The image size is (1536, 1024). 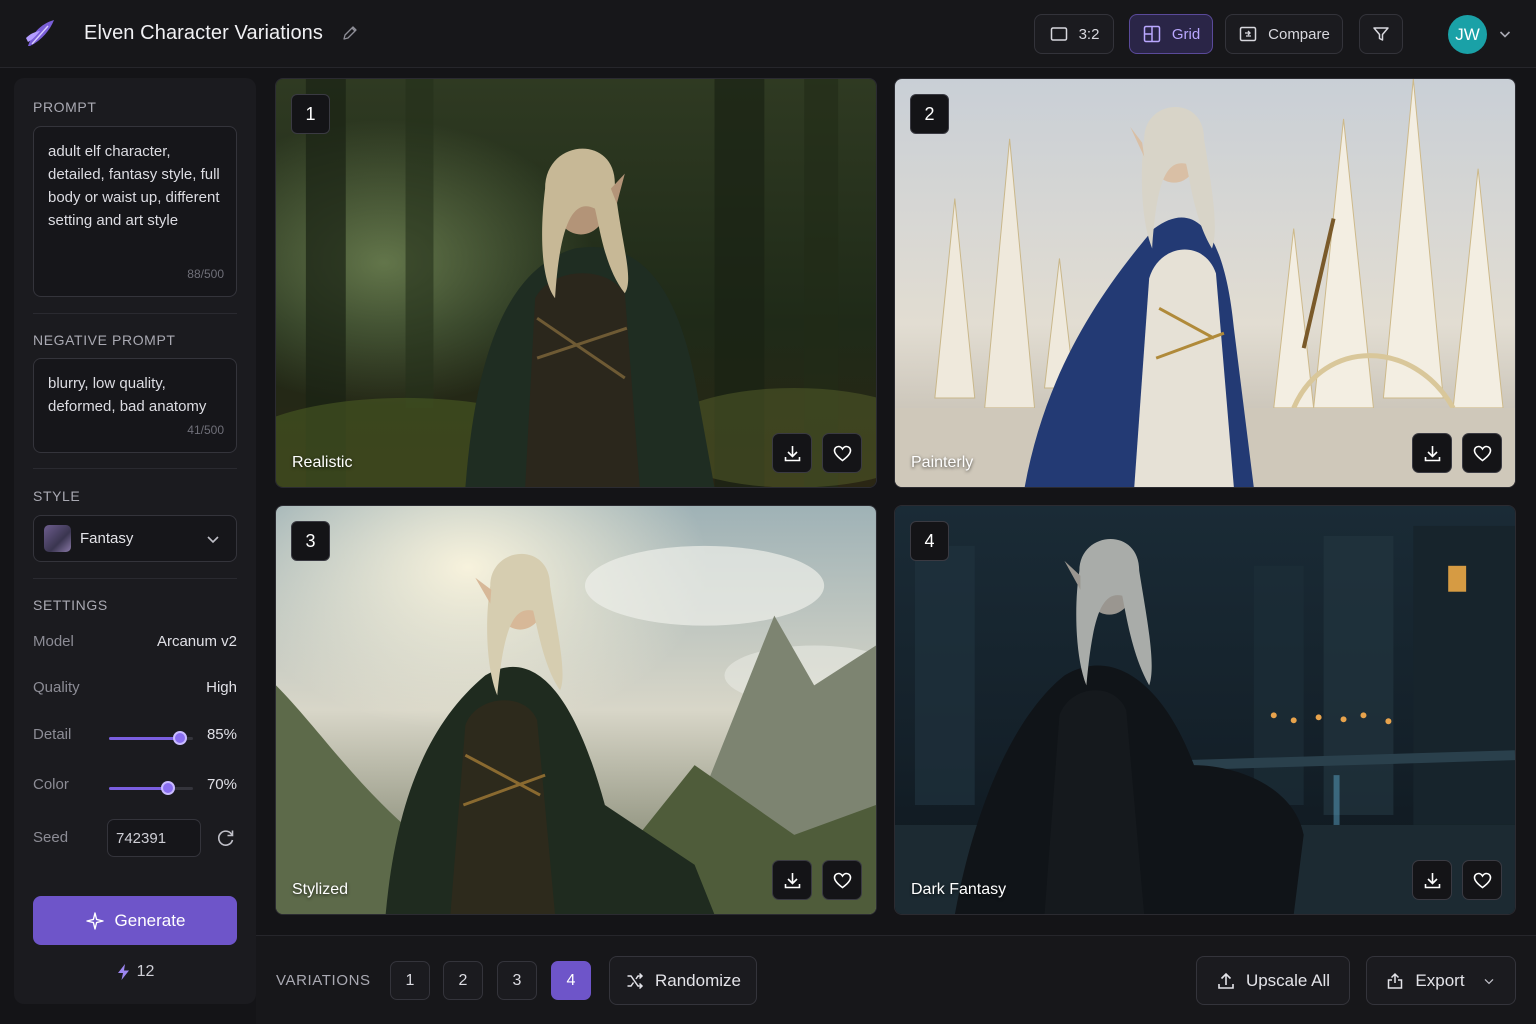 What do you see at coordinates (1226, 980) in the screenshot?
I see `upload-icon` at bounding box center [1226, 980].